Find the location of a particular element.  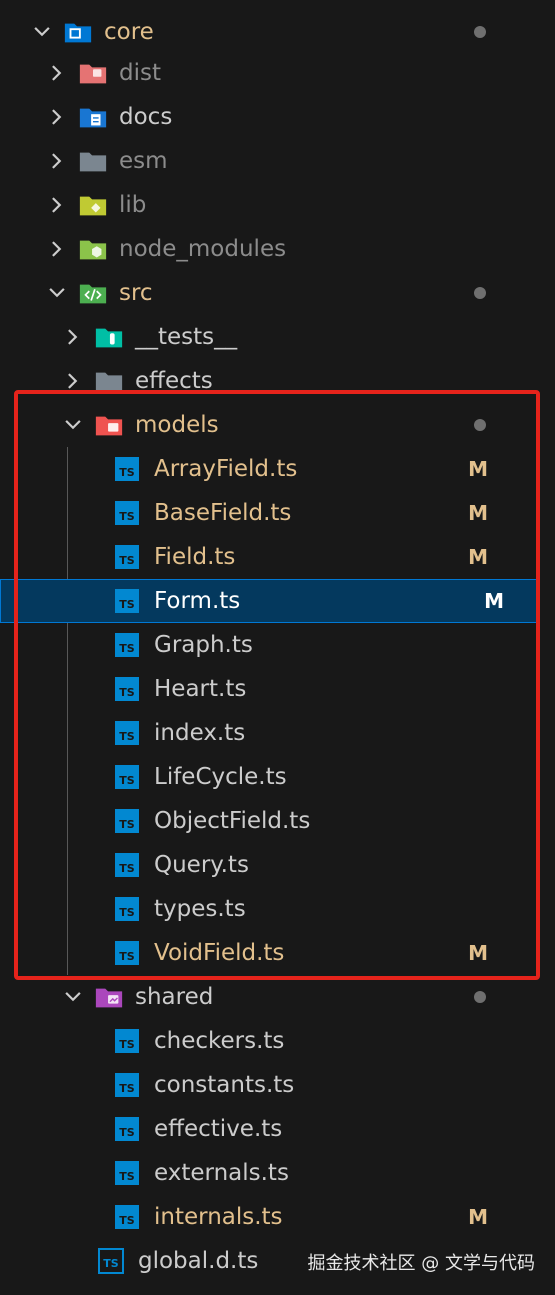

tree-row-esm: esm is located at coordinates (269, 161).